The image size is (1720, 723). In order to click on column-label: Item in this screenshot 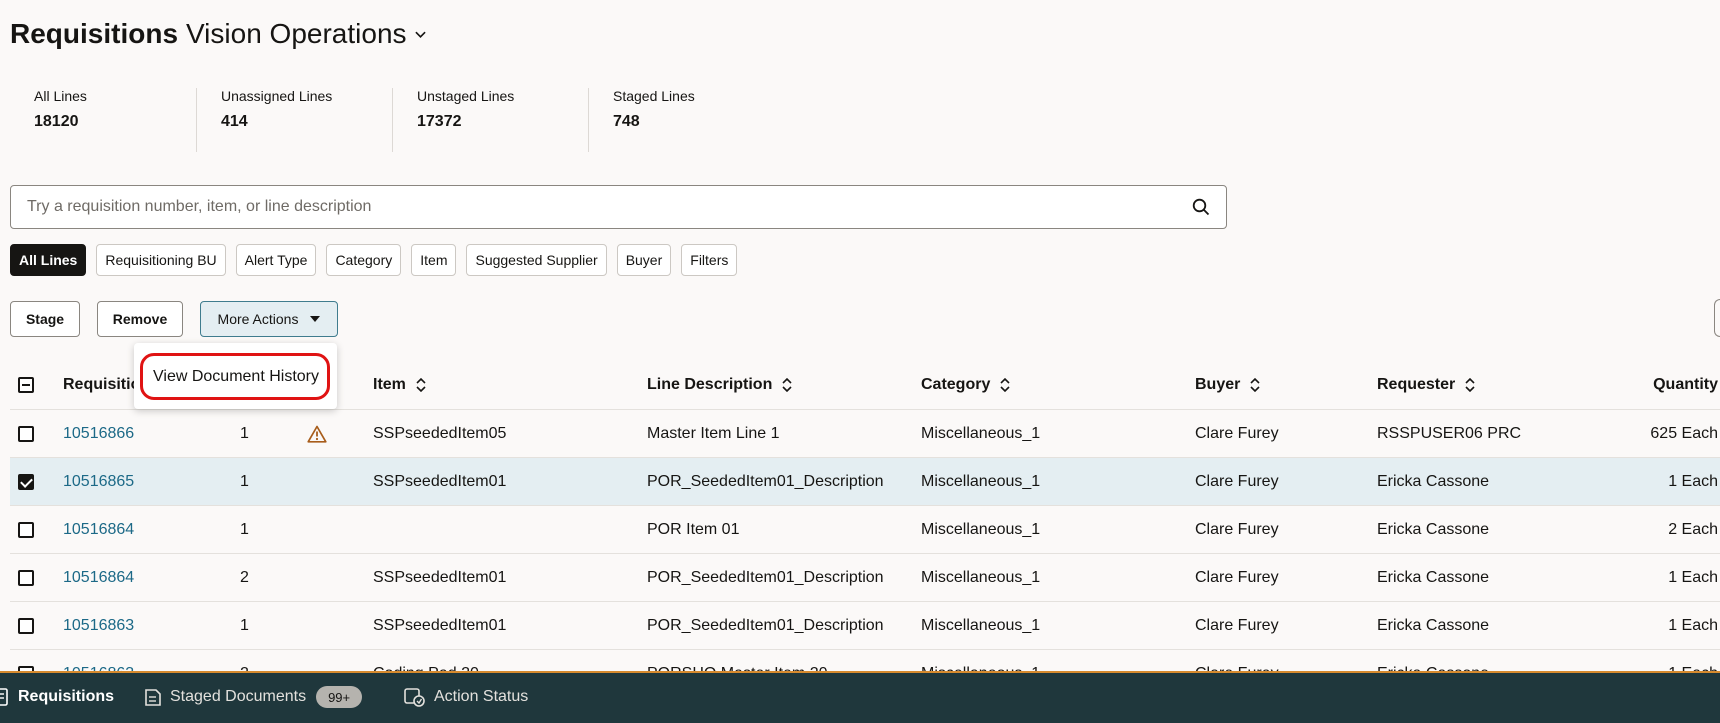, I will do `click(389, 384)`.